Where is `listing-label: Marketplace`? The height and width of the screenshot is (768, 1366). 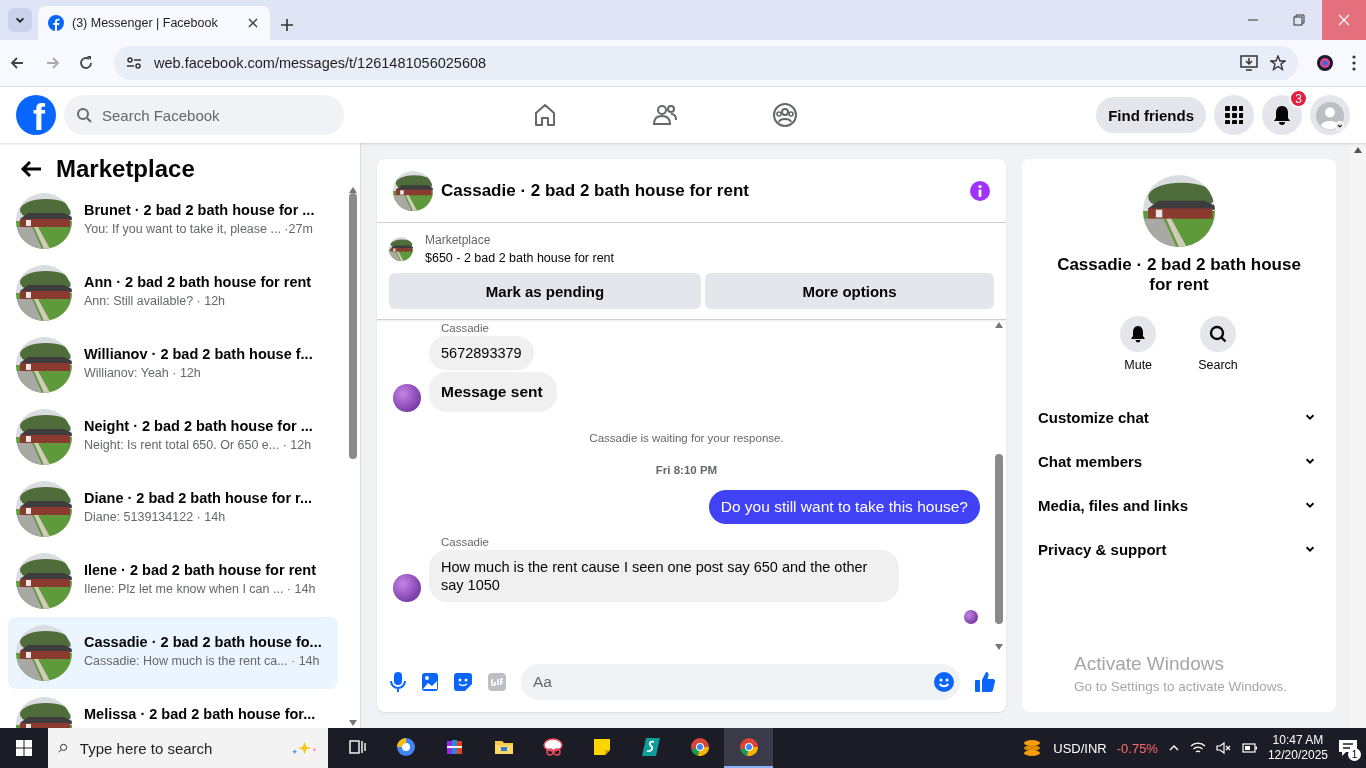
listing-label: Marketplace is located at coordinates (458, 240).